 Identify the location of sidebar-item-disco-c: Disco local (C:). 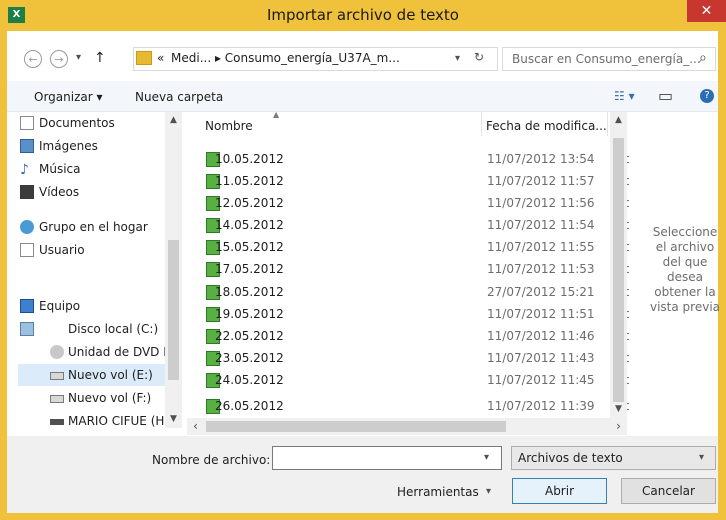
(93, 329).